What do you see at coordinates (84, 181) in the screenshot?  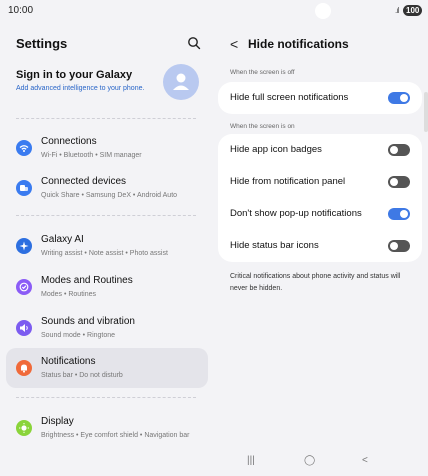 I see `sidebar-item-label: Connected devices` at bounding box center [84, 181].